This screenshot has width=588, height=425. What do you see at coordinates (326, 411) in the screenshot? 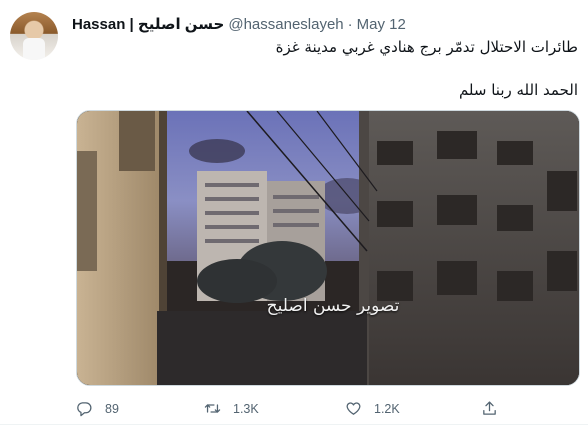
I see `tweet-actions: 89 1.3K 1.2K` at bounding box center [326, 411].